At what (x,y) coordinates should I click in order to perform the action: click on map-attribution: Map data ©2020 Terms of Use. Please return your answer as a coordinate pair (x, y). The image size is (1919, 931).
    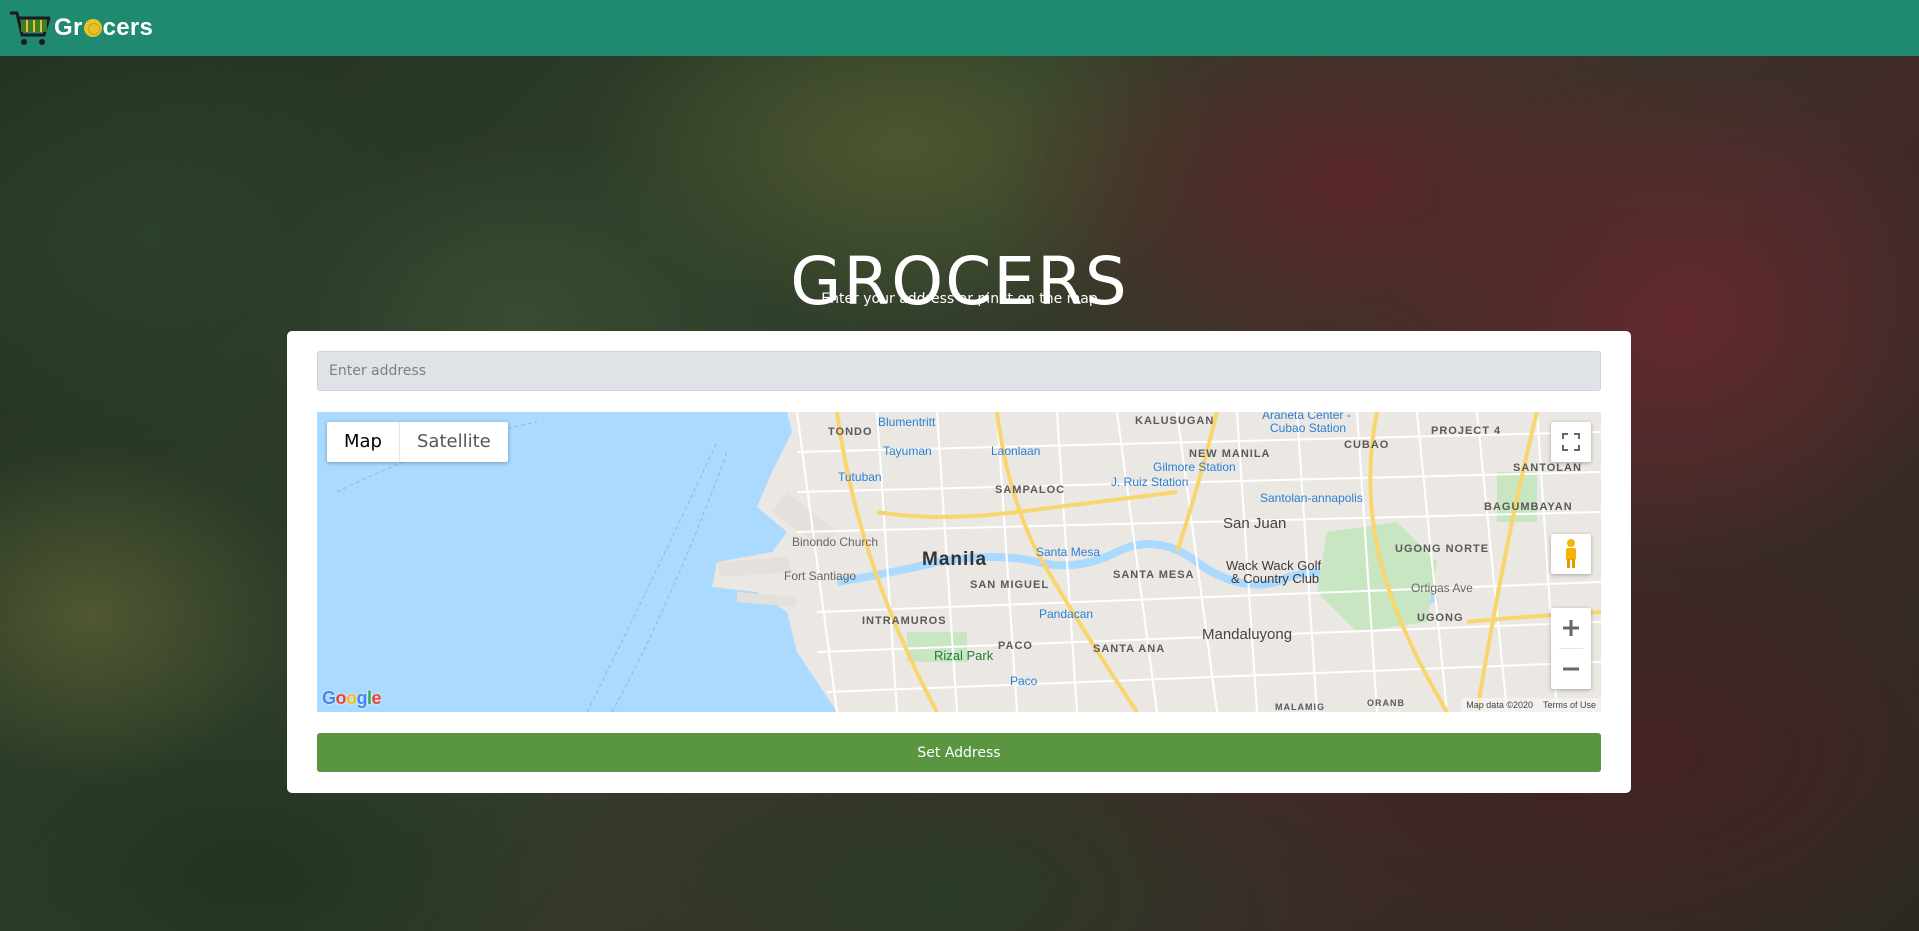
    Looking at the image, I should click on (1531, 705).